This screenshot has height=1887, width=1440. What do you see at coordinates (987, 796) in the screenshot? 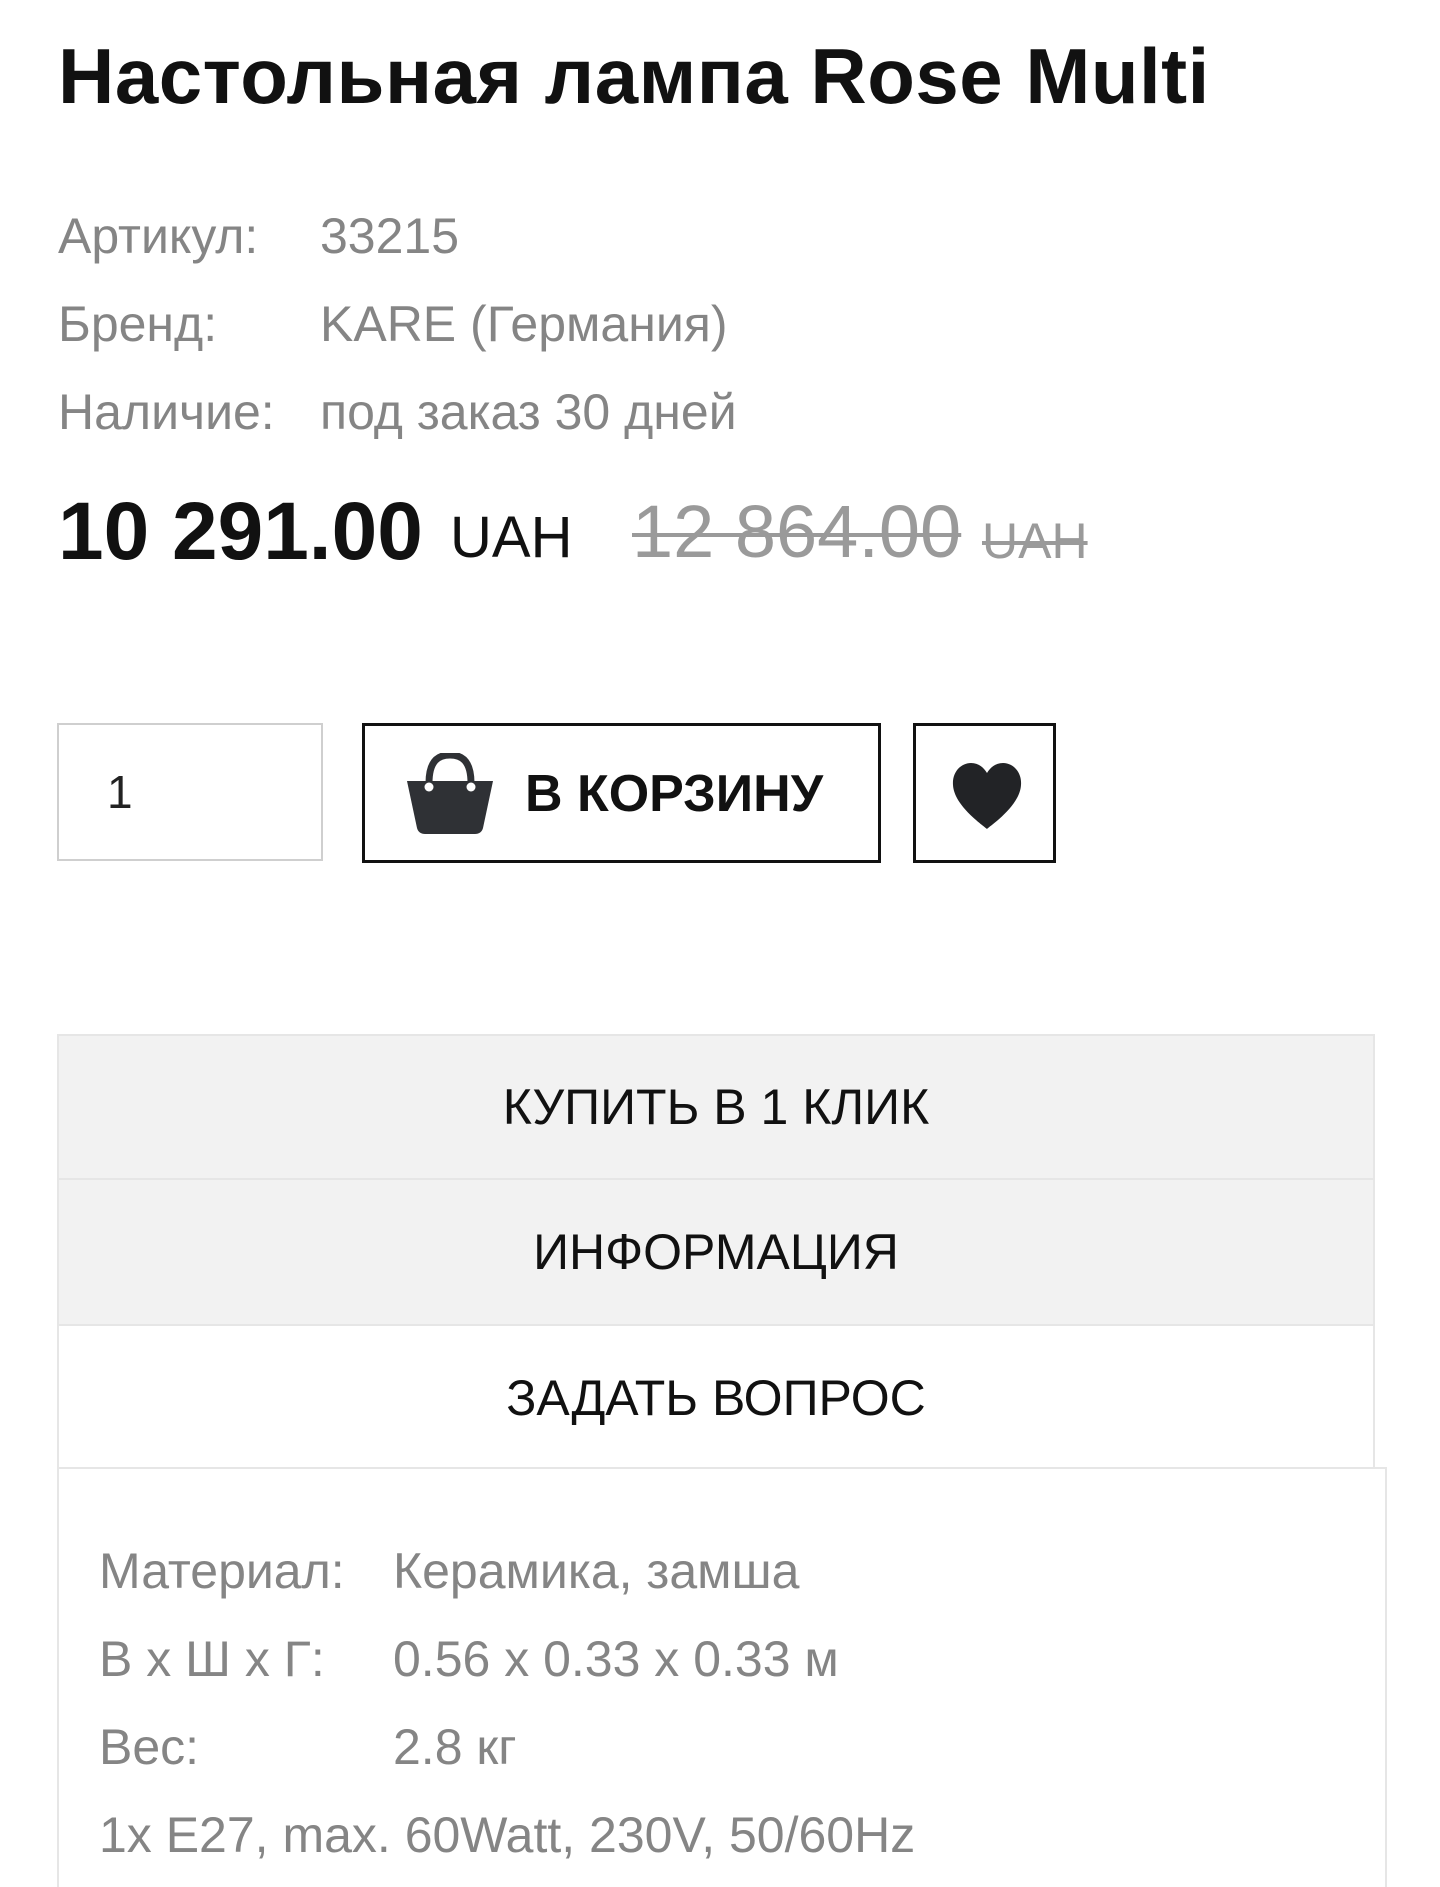
I see `heart-icon` at bounding box center [987, 796].